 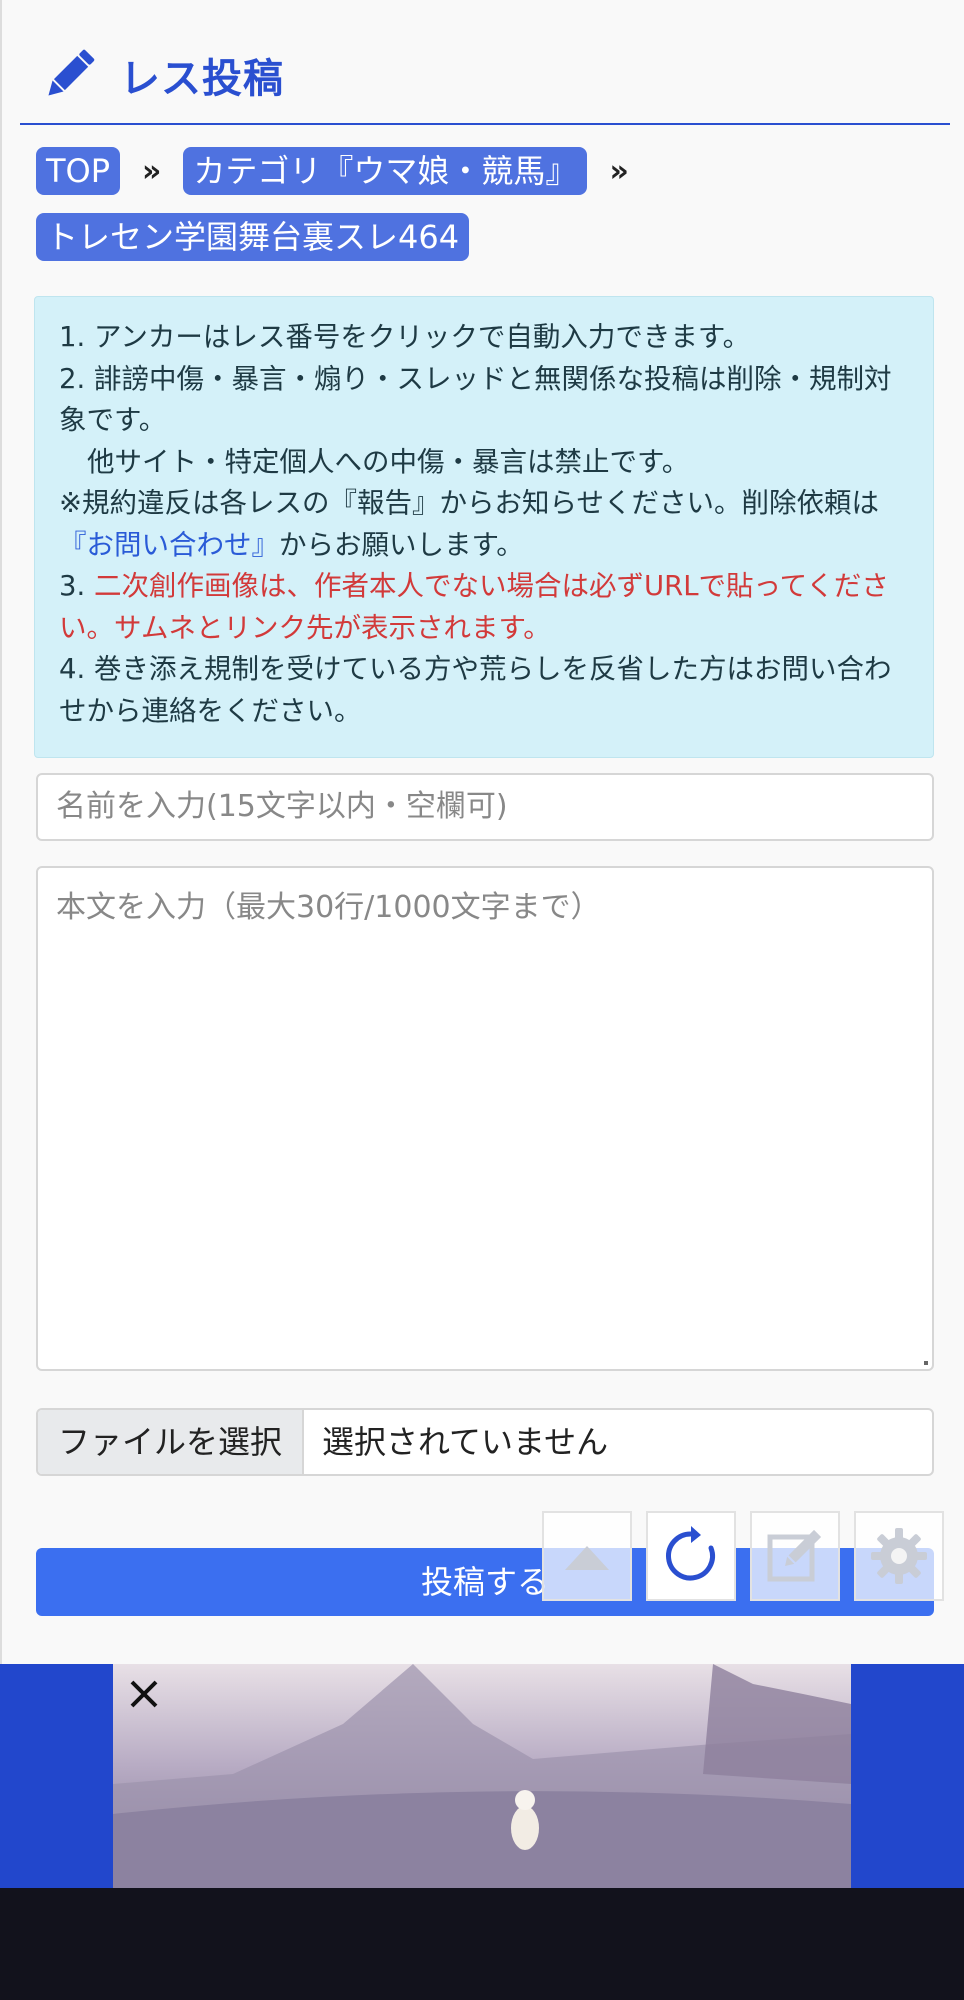 I want to click on settings-button, so click(x=899, y=1556).